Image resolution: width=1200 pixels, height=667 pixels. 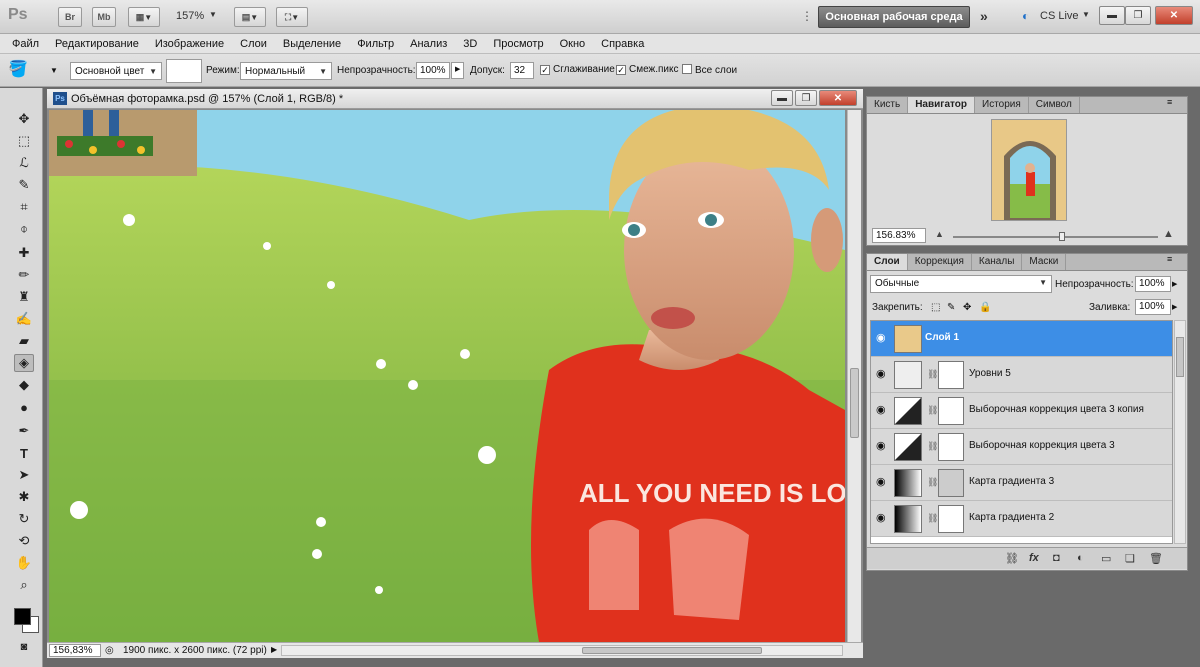 I want to click on more-workspaces-icon: », so click(x=984, y=16).